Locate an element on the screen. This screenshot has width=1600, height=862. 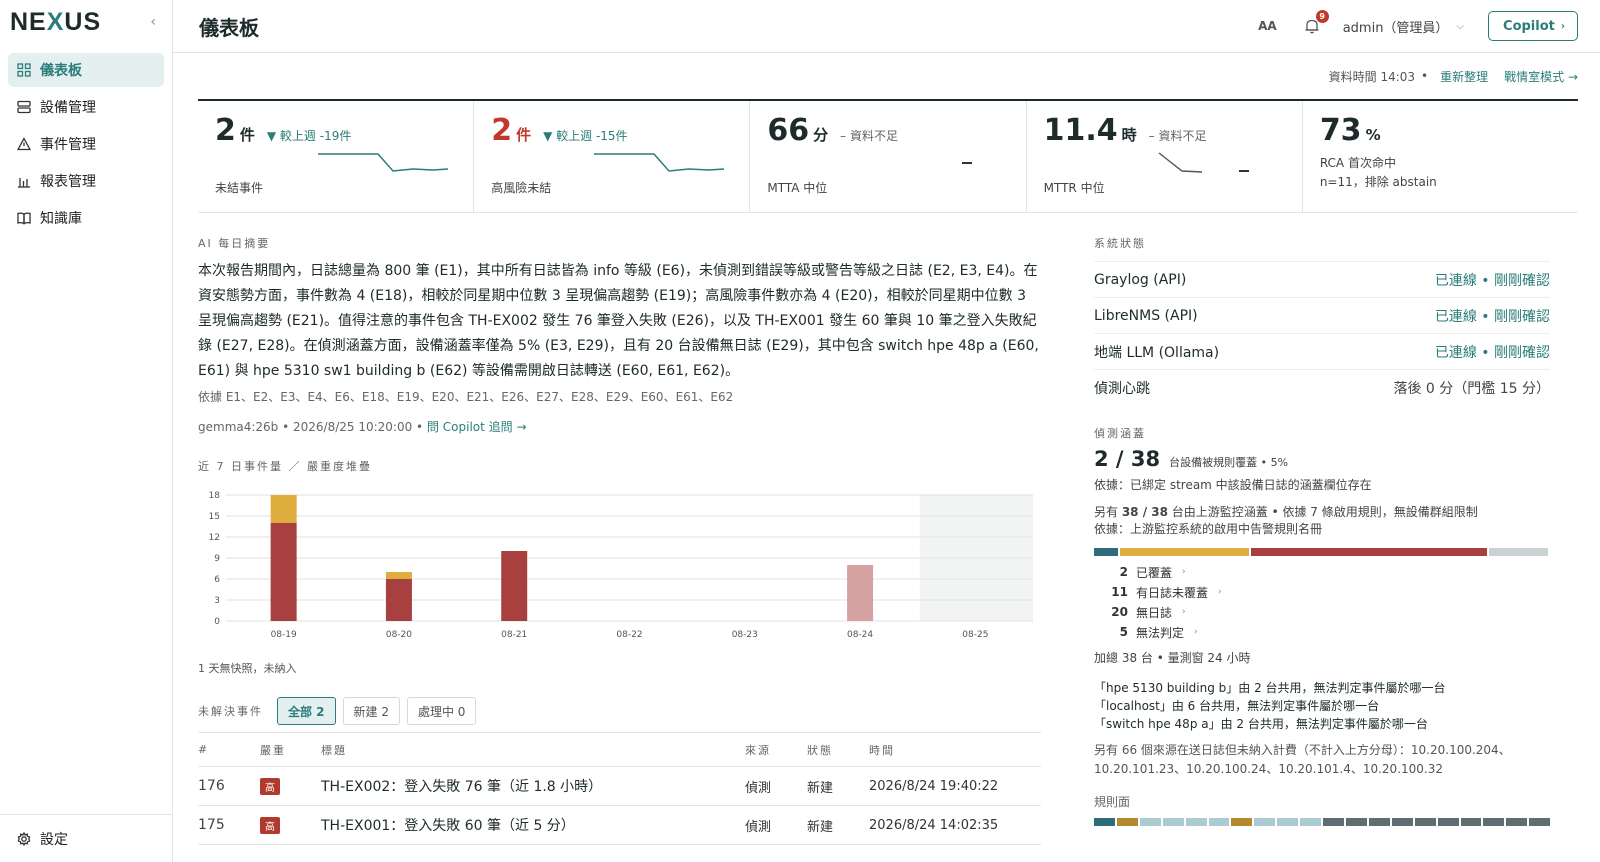
sidebar-item-knowledge: 知識庫 is located at coordinates (86, 218).